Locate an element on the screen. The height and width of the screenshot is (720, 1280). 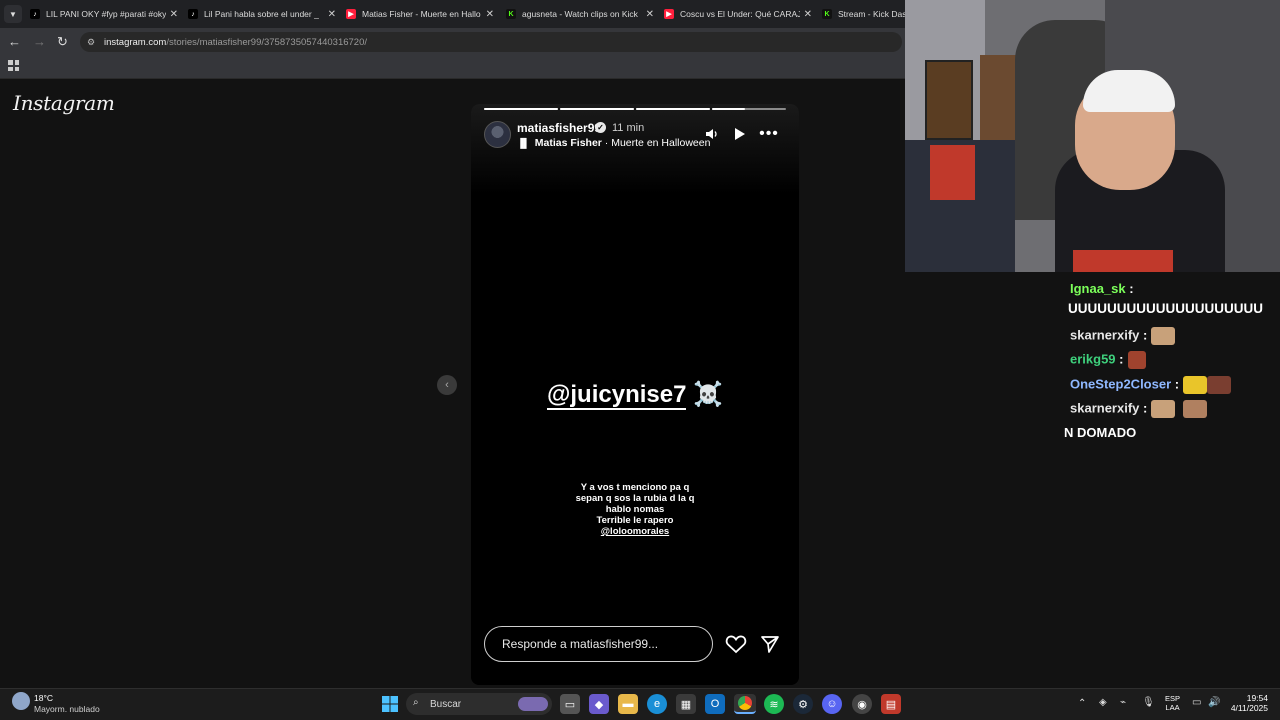
reload-icon: ↻ is located at coordinates (62, 42).